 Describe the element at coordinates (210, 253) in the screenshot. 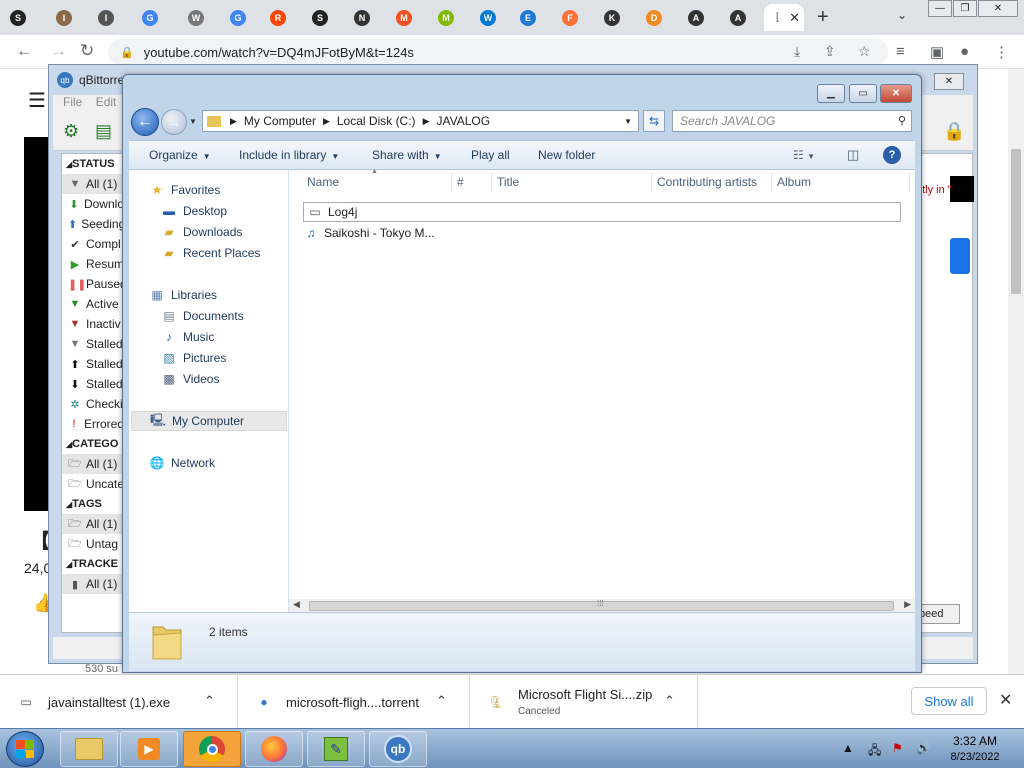

I see `nav-item: ▰ Recent Places` at that location.